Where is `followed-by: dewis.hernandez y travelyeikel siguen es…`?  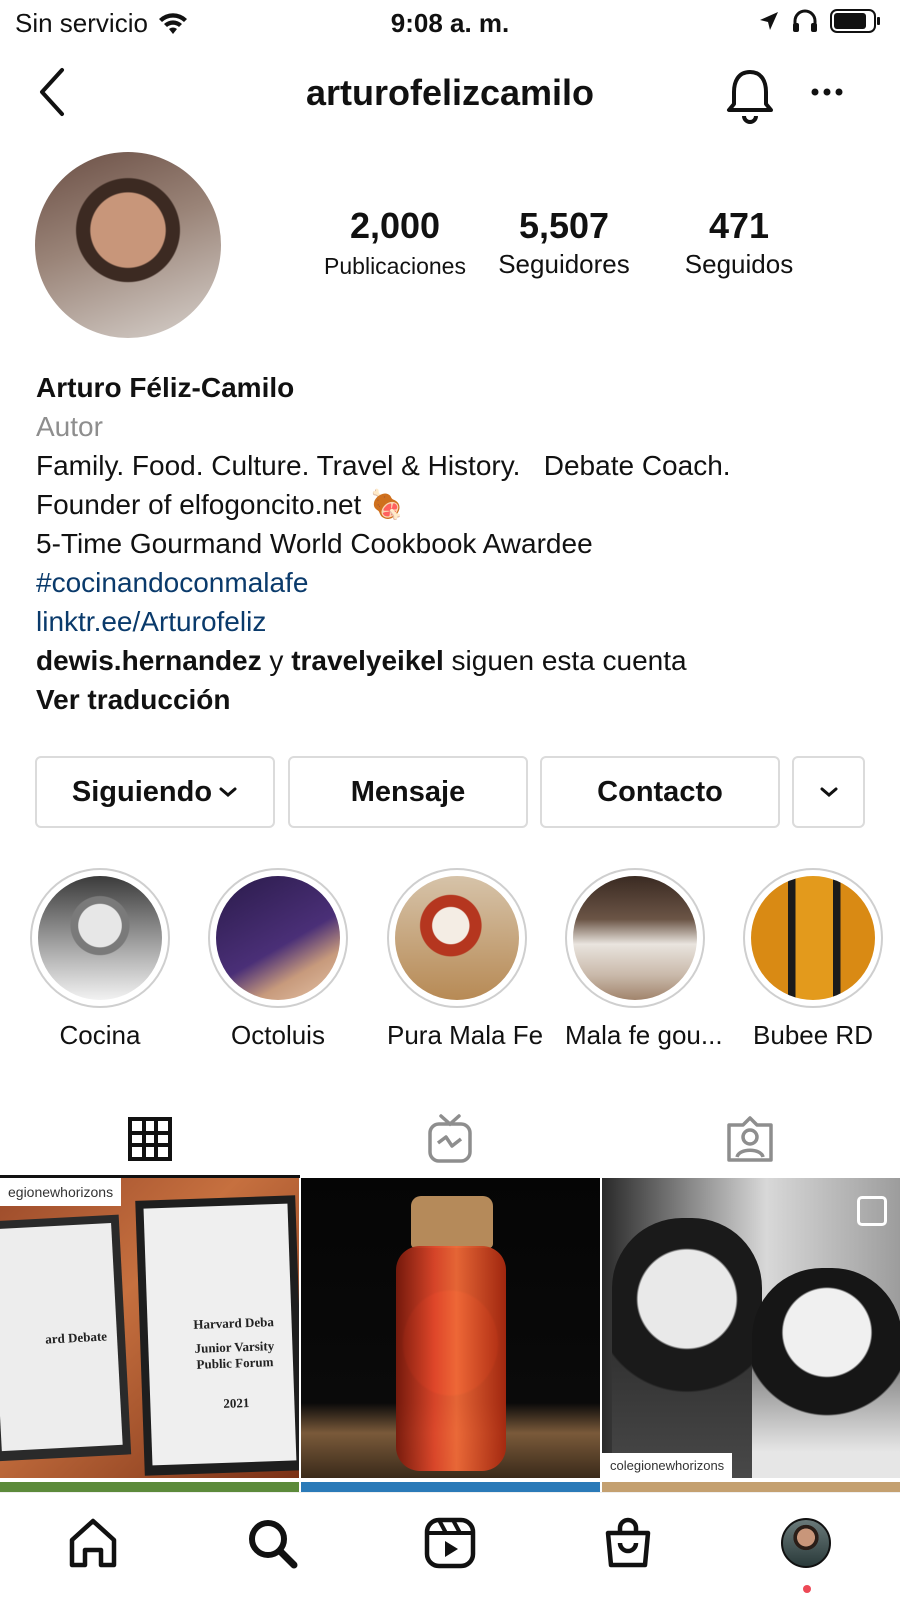
followed-by: dewis.hernandez y travelyeikel siguen es… is located at coordinates (456, 660).